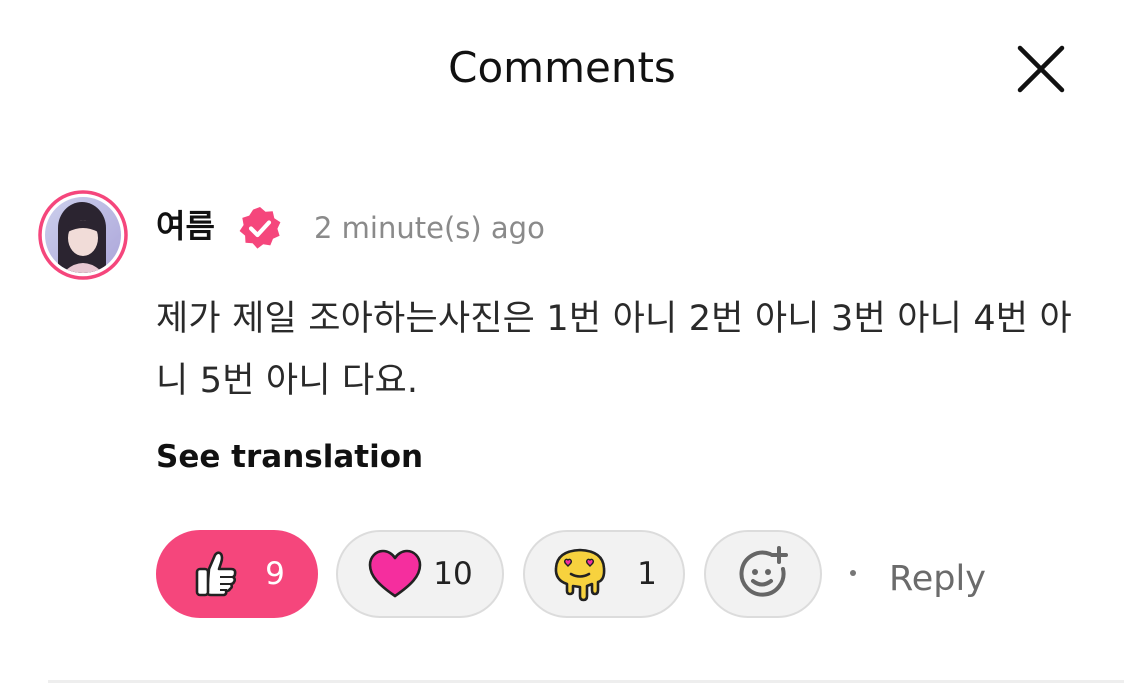  I want to click on verified-badge-icon, so click(260, 228).